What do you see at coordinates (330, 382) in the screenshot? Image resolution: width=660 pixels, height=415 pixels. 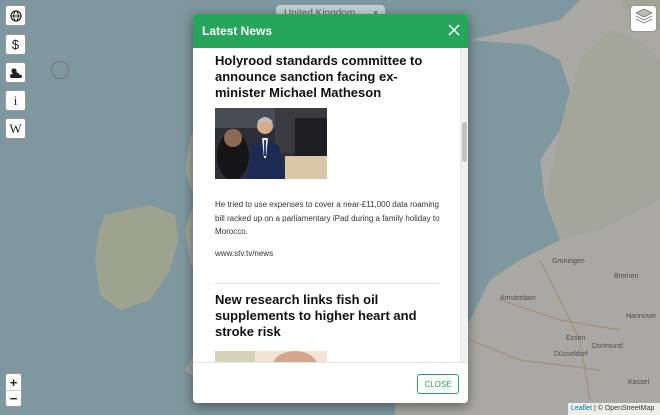 I see `modal-footer: CLOSE` at bounding box center [330, 382].